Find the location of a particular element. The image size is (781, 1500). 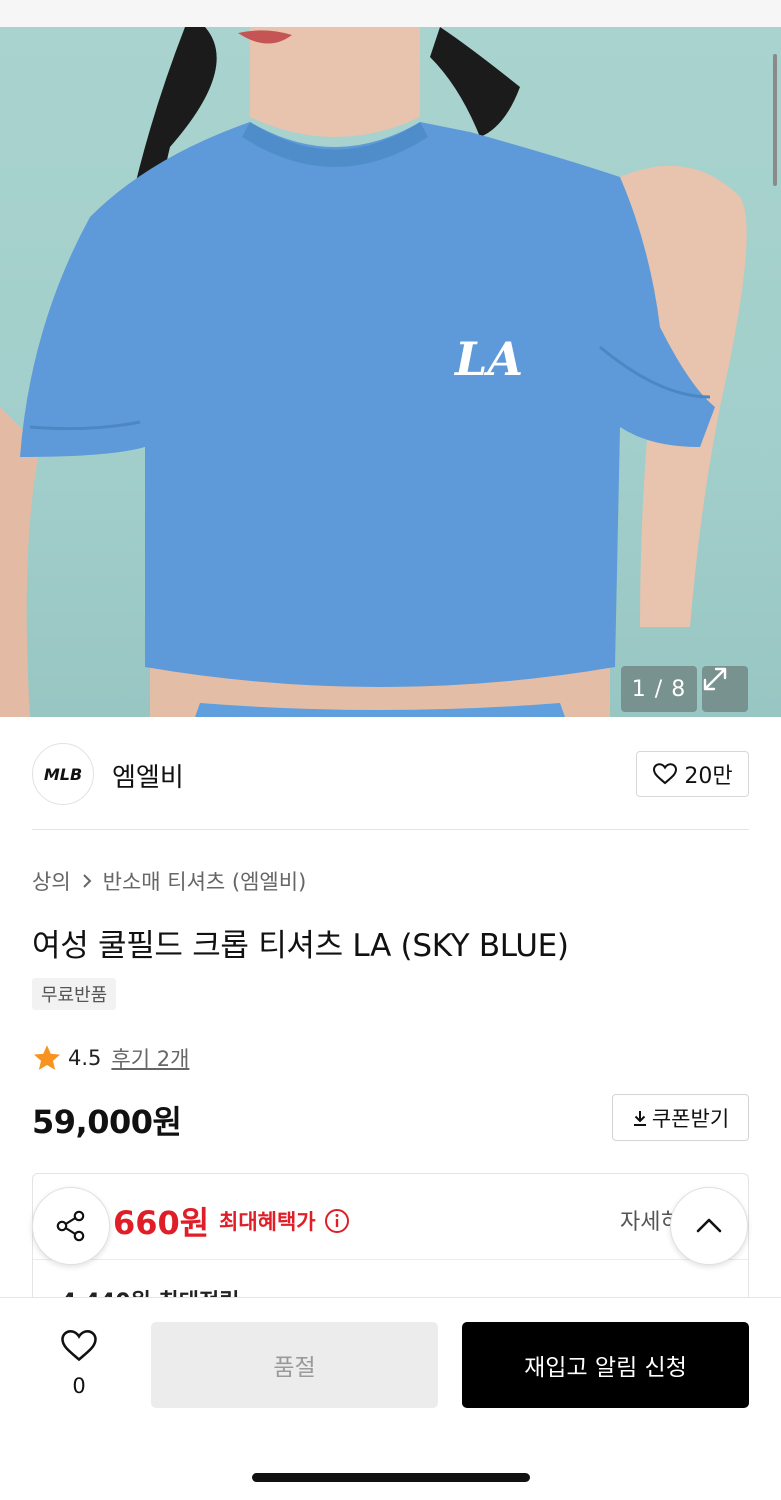

rating-row: 4.5 후기 2개 is located at coordinates (110, 1058).